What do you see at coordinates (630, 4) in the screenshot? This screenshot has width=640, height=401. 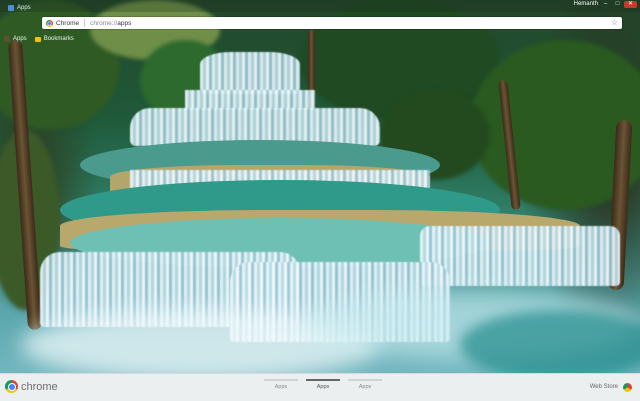 I see `close-button: ✕` at bounding box center [630, 4].